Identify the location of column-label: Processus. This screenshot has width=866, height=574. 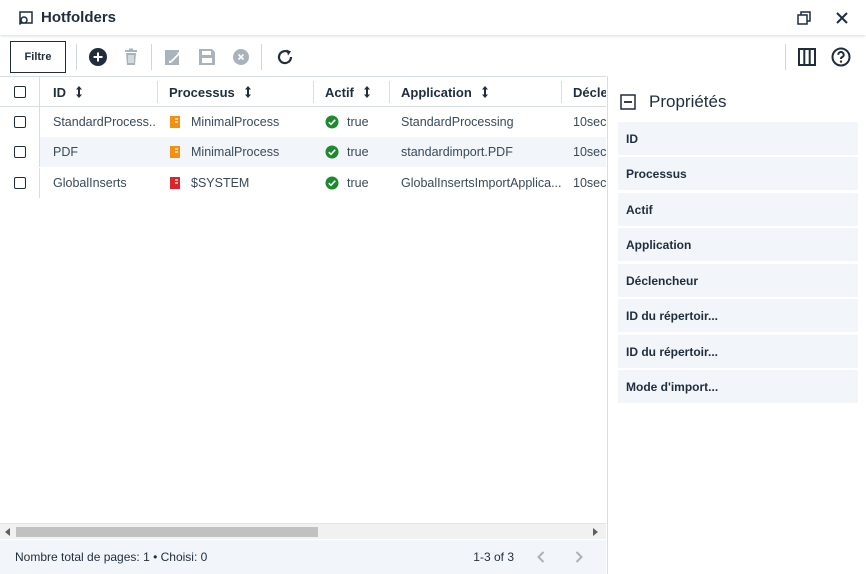
(202, 92).